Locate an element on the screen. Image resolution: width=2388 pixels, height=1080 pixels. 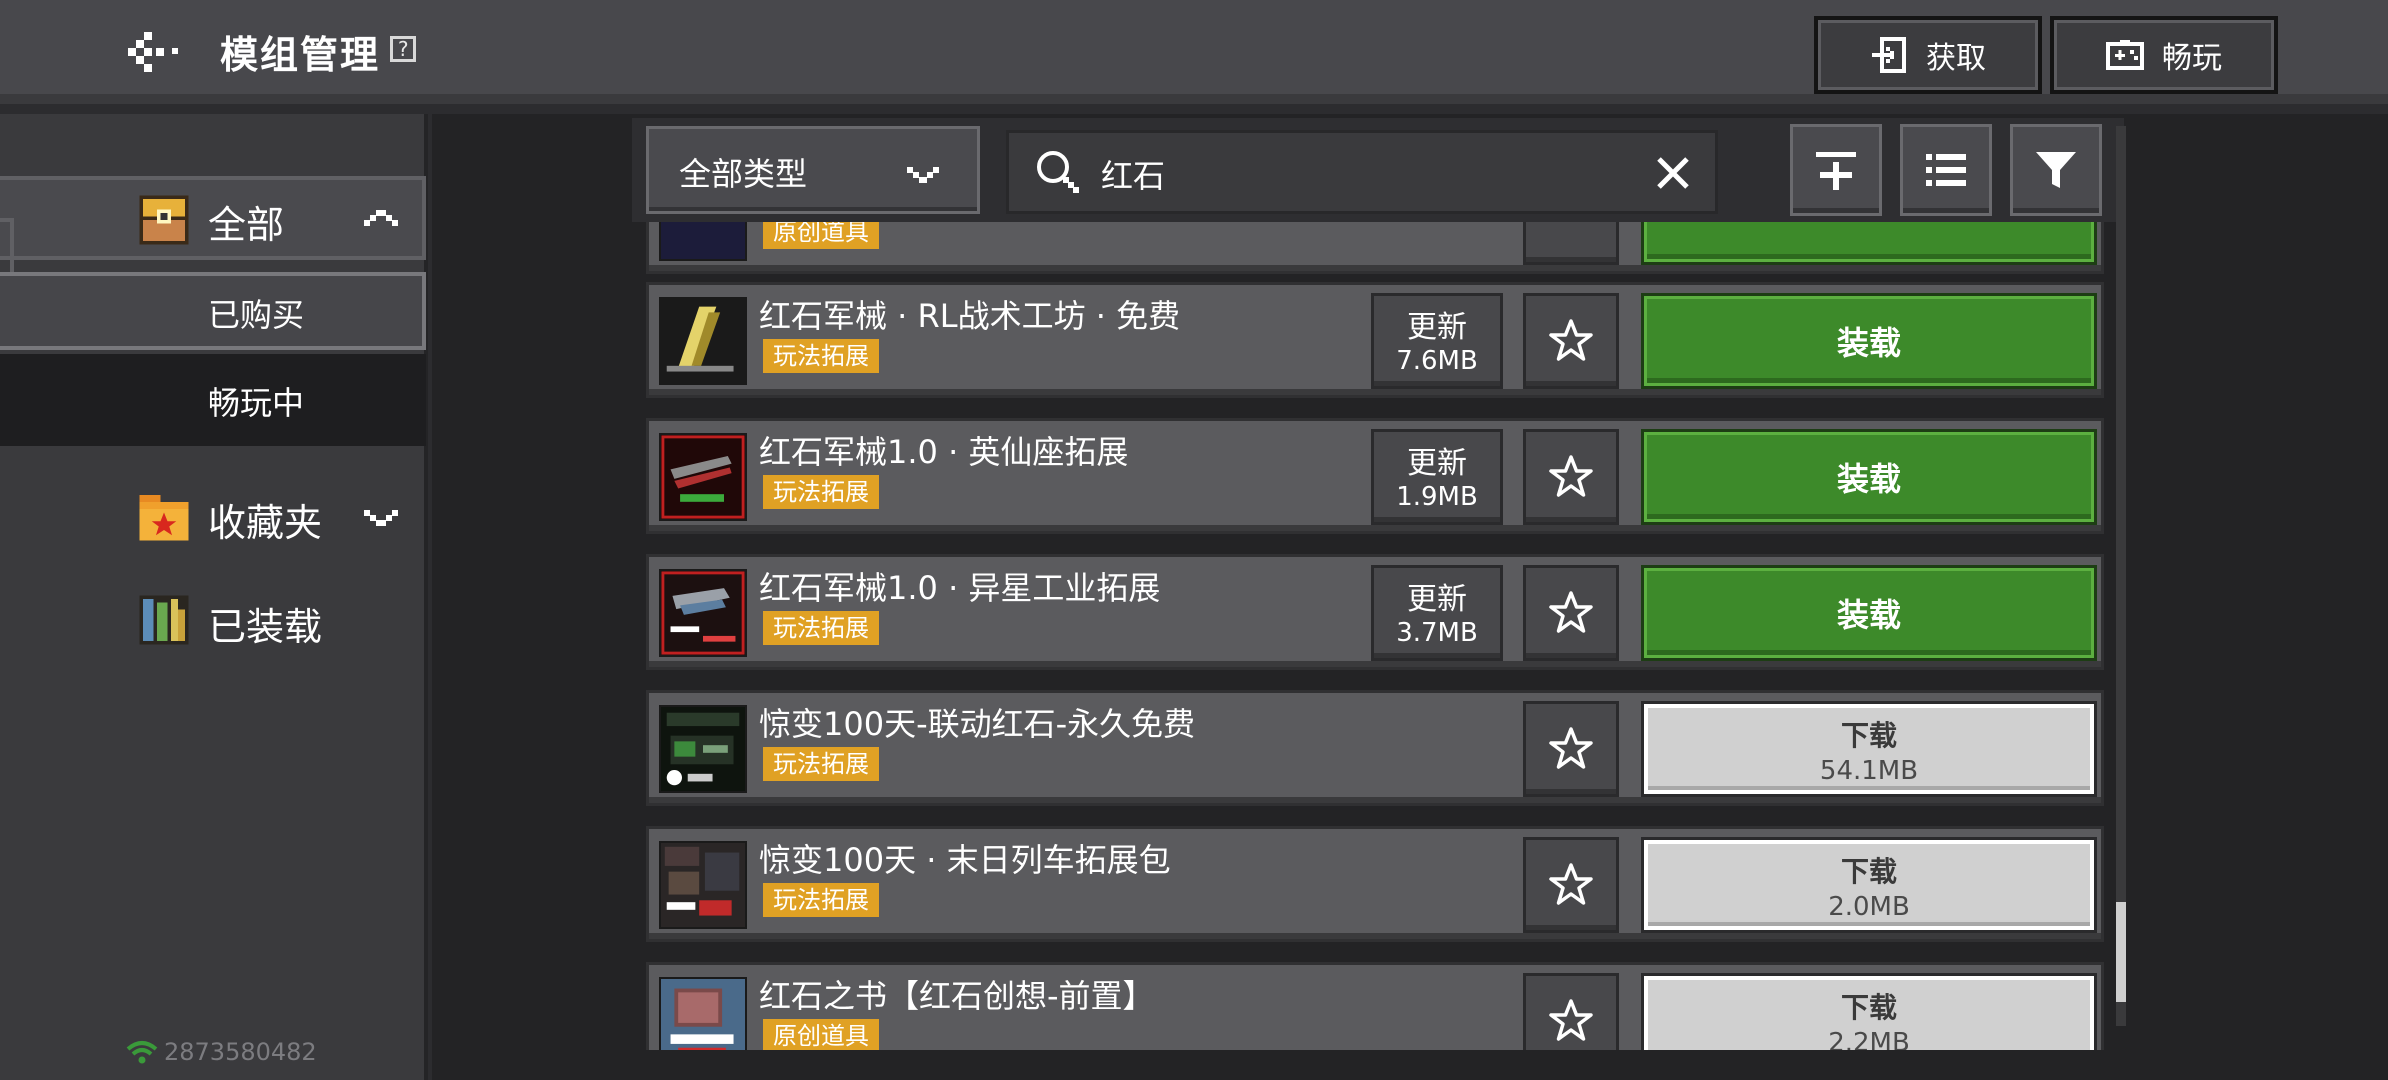
get-button: 获取 is located at coordinates (1928, 55).